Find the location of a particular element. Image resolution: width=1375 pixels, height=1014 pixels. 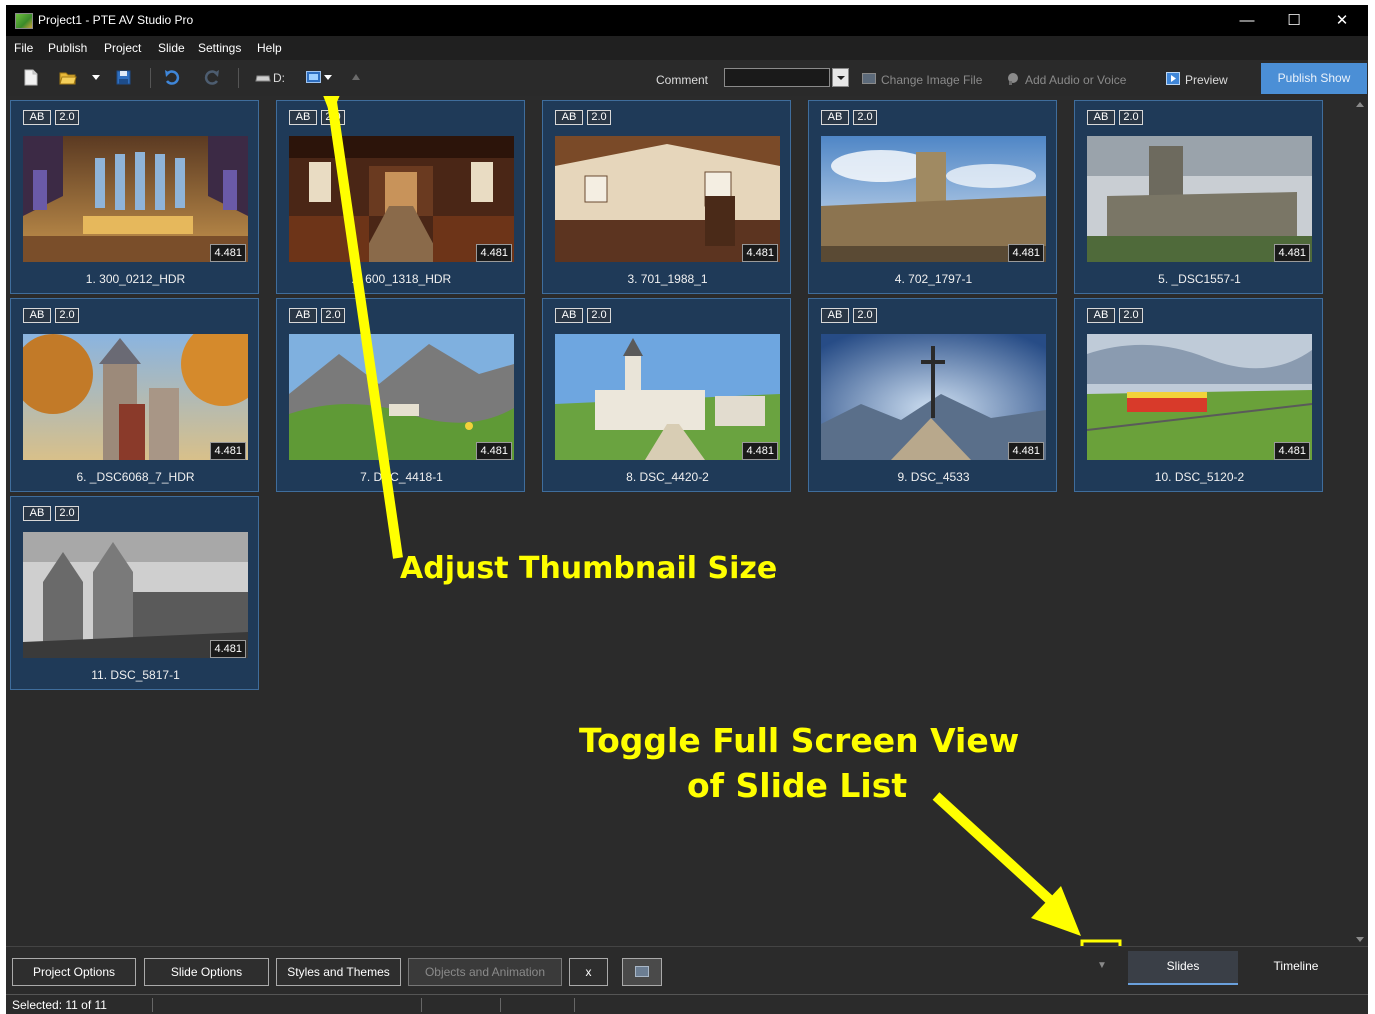

menu-bar: File Publish Project Slide Settings Help is located at coordinates (687, 48).